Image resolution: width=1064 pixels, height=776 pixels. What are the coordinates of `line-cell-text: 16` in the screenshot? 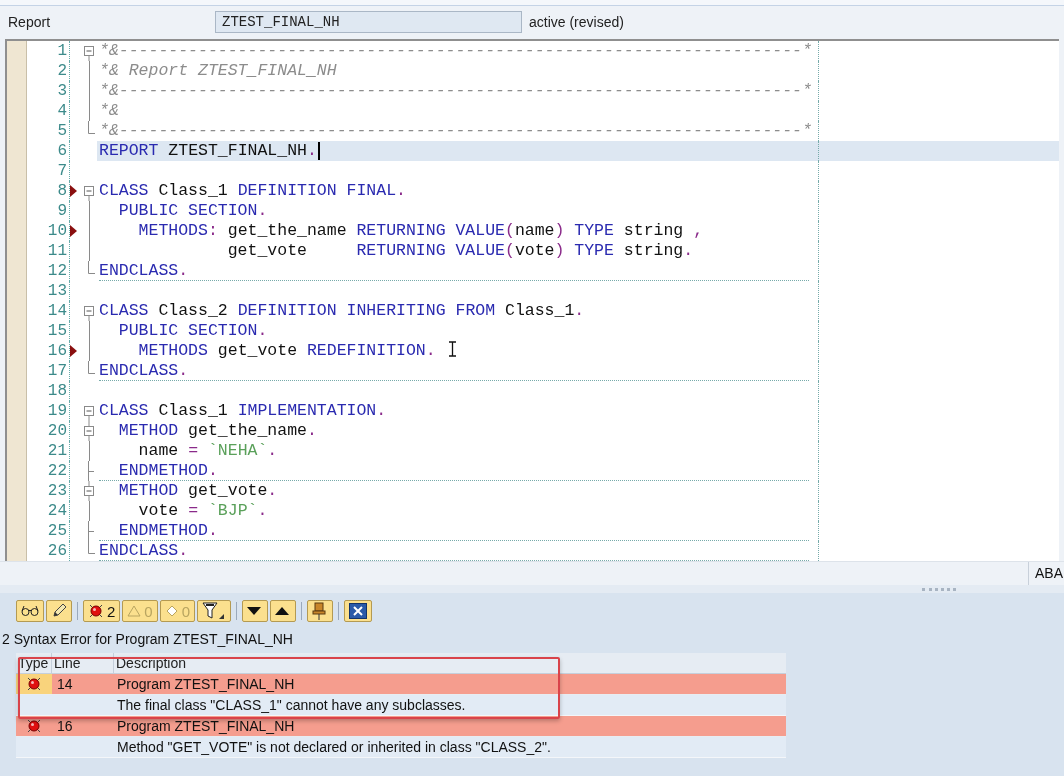 It's located at (65, 726).